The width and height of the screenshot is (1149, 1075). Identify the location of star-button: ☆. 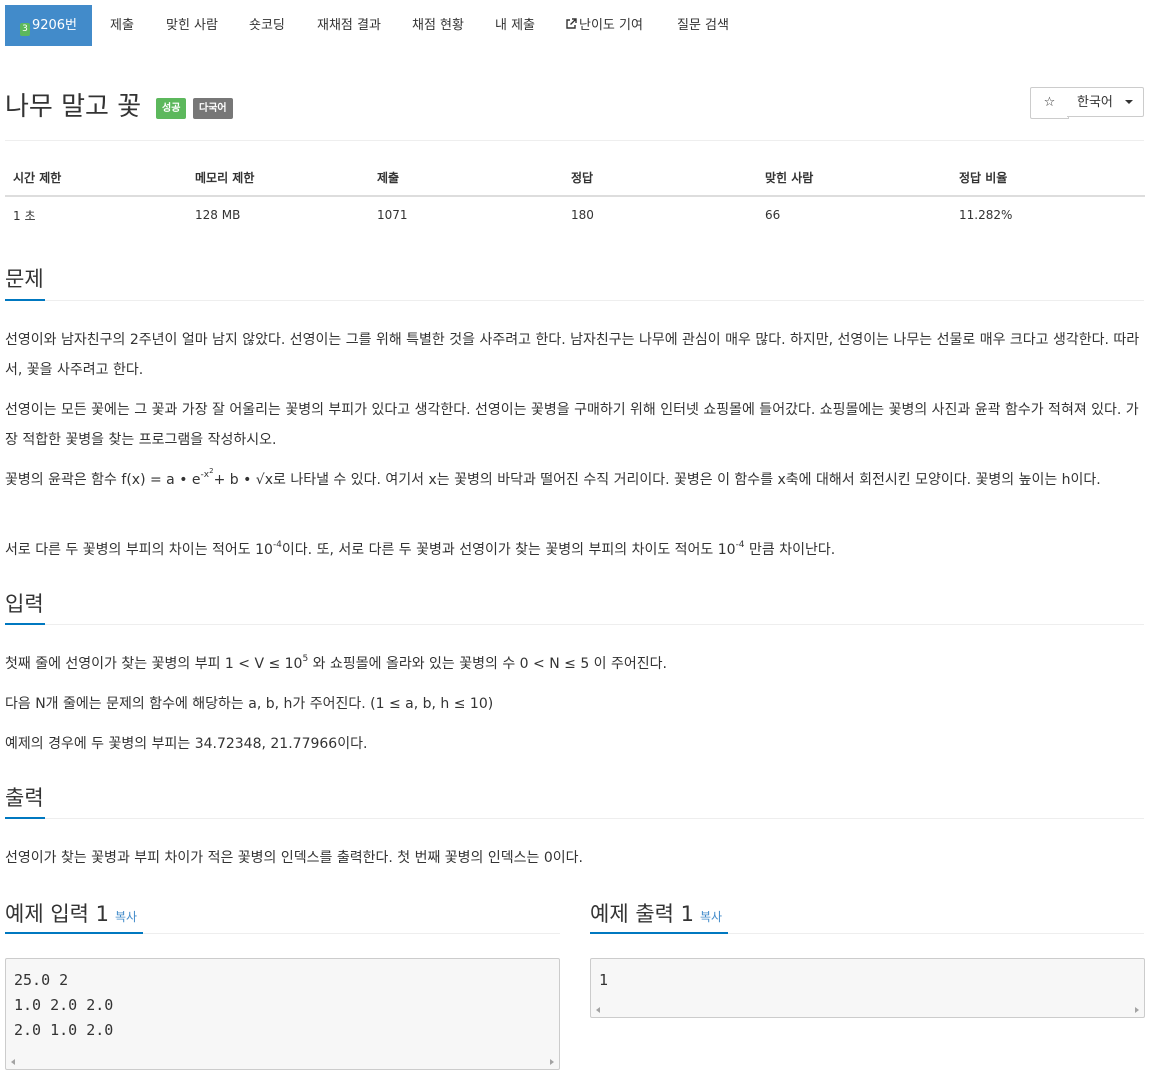
(1049, 103).